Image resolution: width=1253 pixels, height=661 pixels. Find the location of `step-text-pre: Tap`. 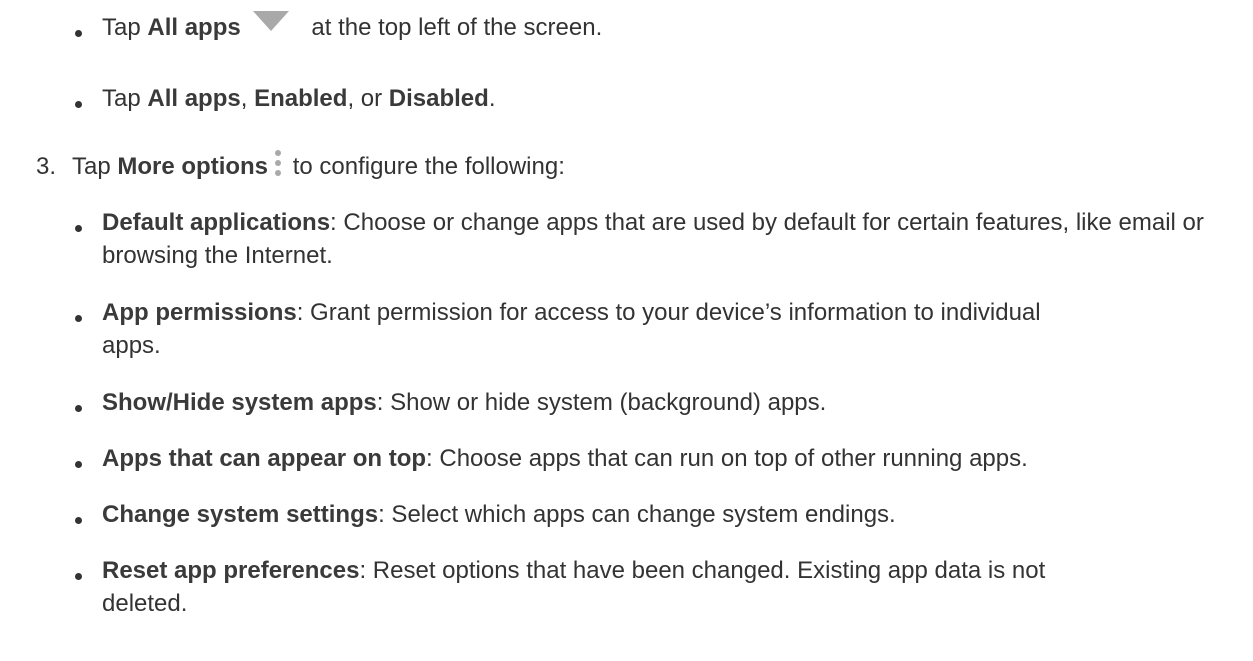

step-text-pre: Tap is located at coordinates (95, 166).